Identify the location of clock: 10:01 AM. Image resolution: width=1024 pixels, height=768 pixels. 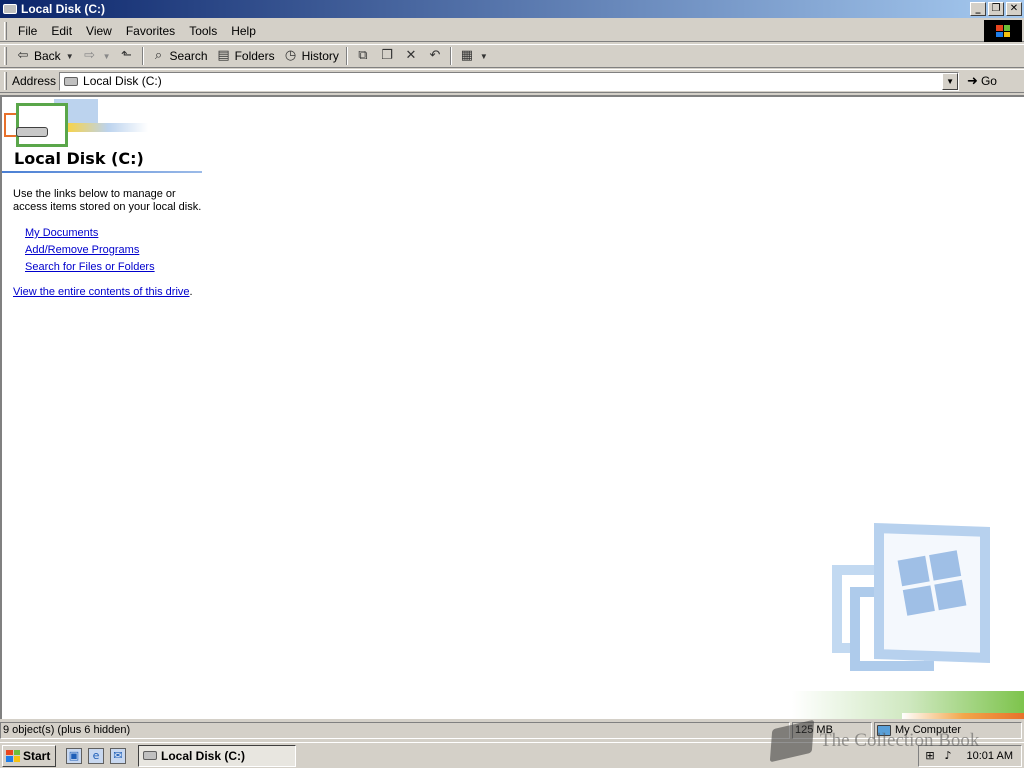
(990, 756).